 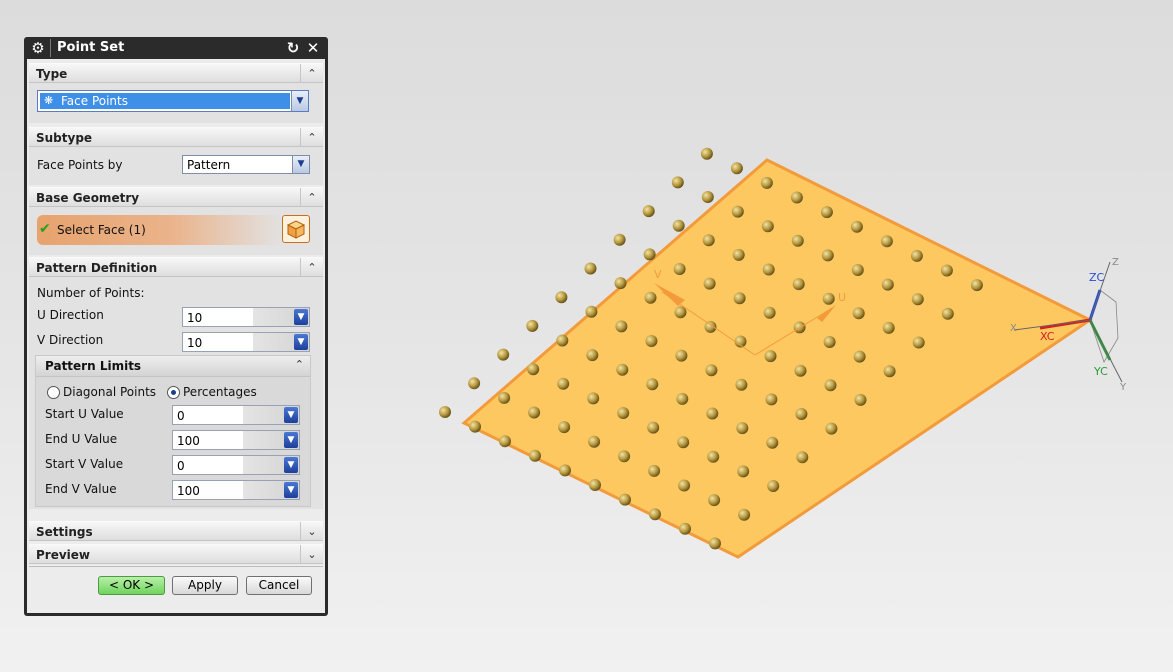 What do you see at coordinates (188, 441) in the screenshot?
I see `end-u-value: 100` at bounding box center [188, 441].